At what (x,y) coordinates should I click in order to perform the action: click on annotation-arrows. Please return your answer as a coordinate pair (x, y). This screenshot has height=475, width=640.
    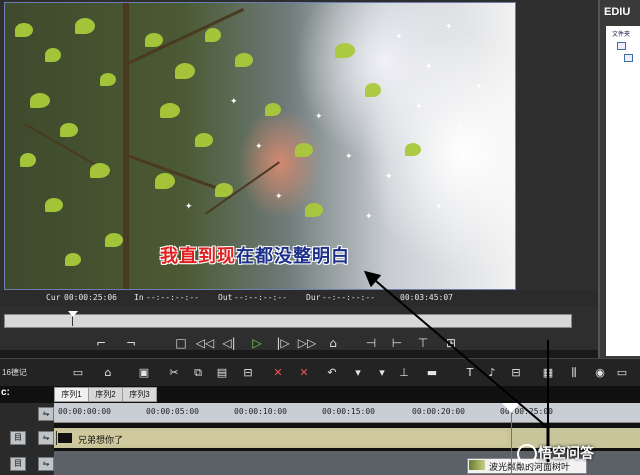
    Looking at the image, I should click on (456, 366).